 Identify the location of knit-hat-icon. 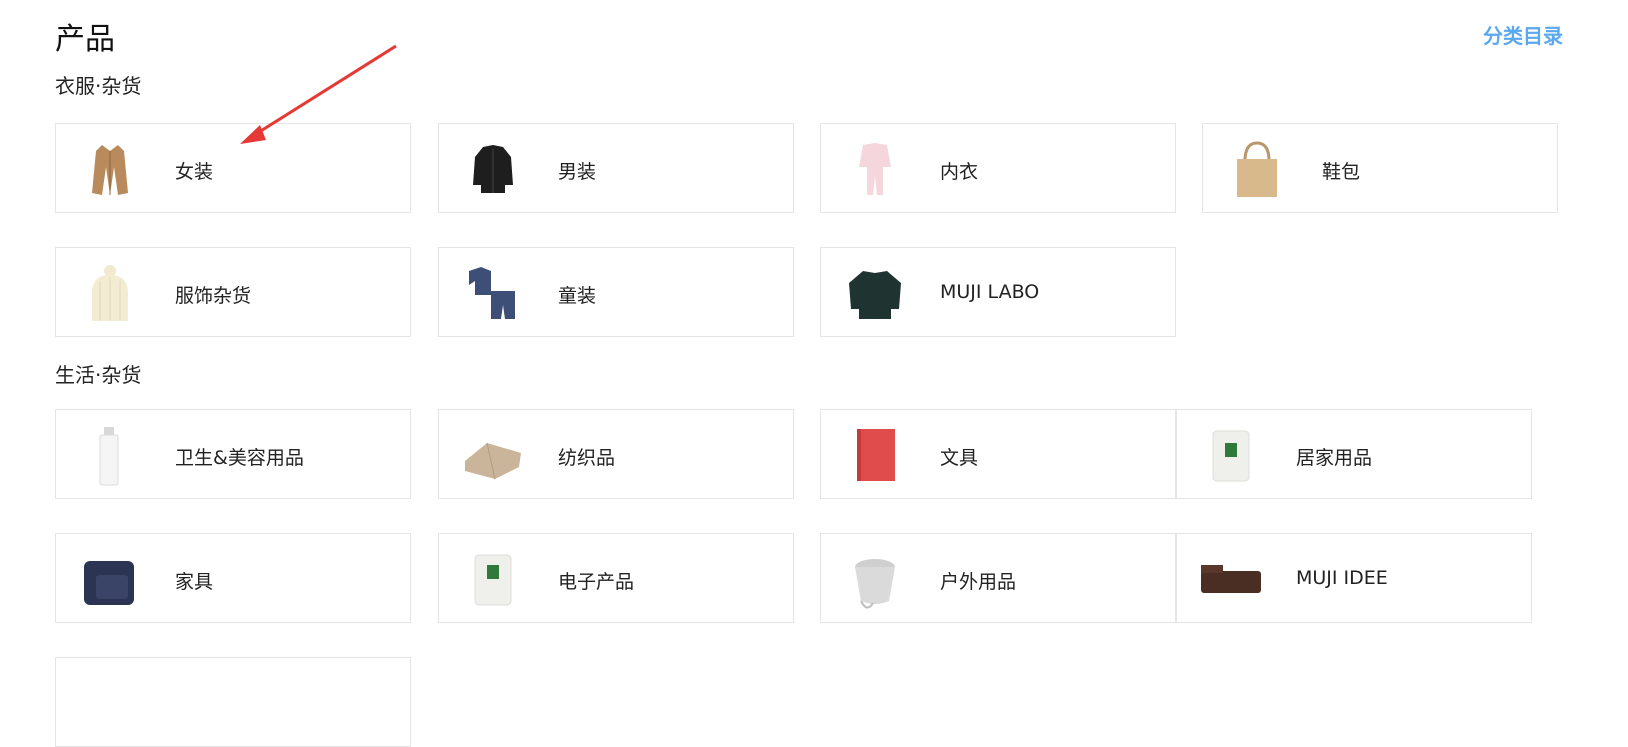
(110, 293).